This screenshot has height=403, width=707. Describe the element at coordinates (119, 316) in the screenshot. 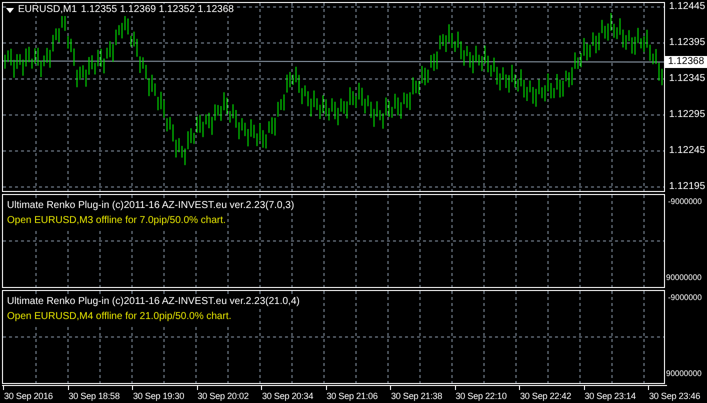

I see `indicator-message: Open EURUSD,M4 offline for 21.0pip/50.0% chart.` at that location.